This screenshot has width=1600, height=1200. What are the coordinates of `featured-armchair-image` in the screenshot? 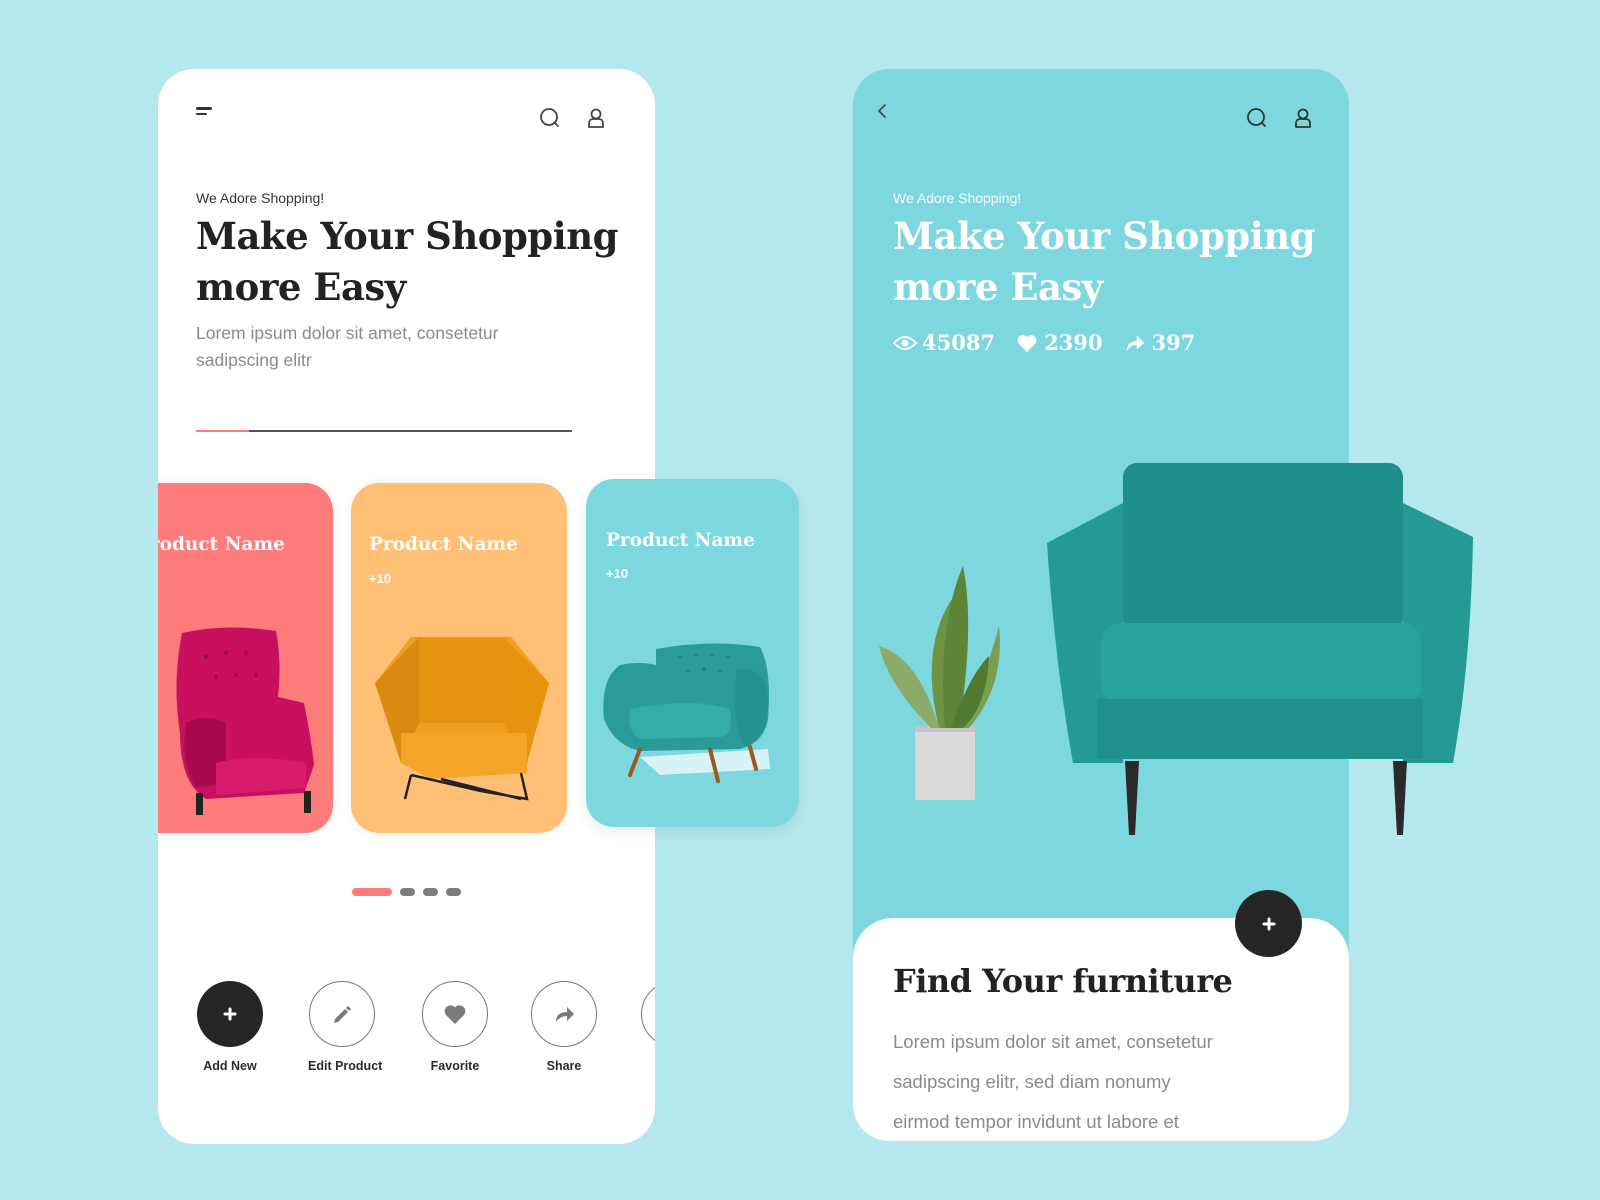 It's located at (1260, 649).